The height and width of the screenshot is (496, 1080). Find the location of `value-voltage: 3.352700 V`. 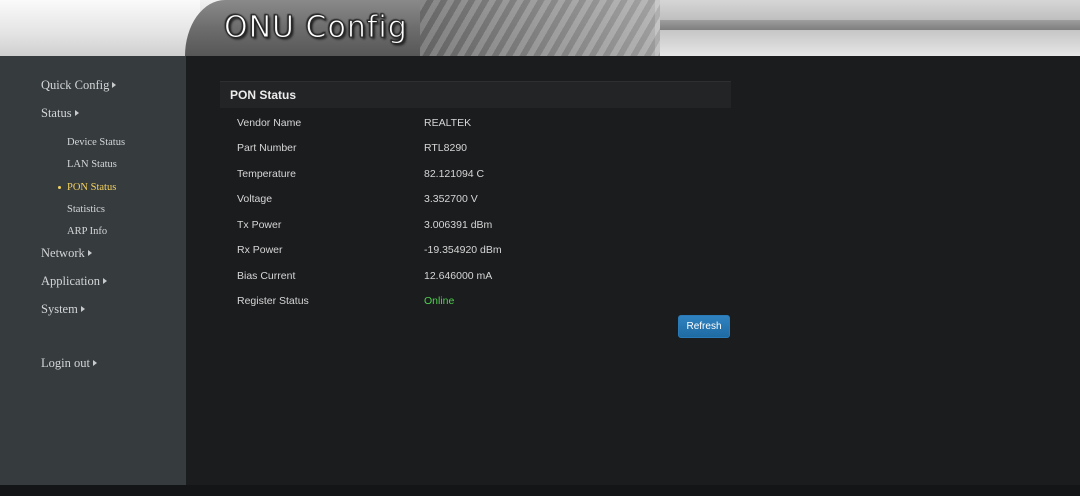

value-voltage: 3.352700 V is located at coordinates (451, 199).